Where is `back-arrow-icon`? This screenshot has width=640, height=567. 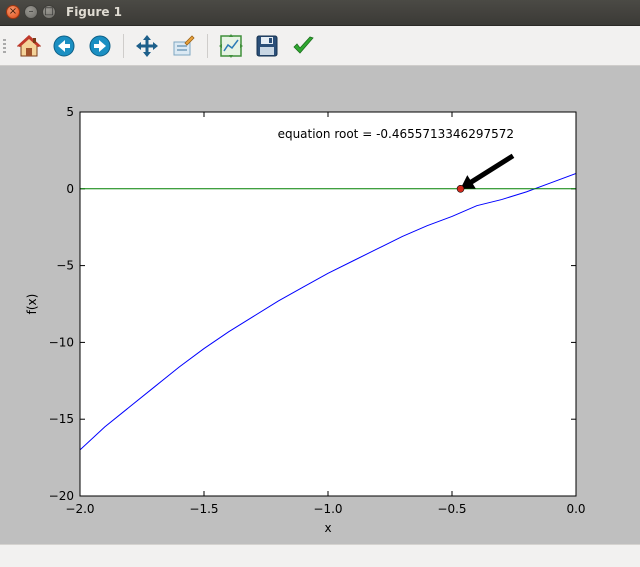
back-arrow-icon is located at coordinates (64, 46).